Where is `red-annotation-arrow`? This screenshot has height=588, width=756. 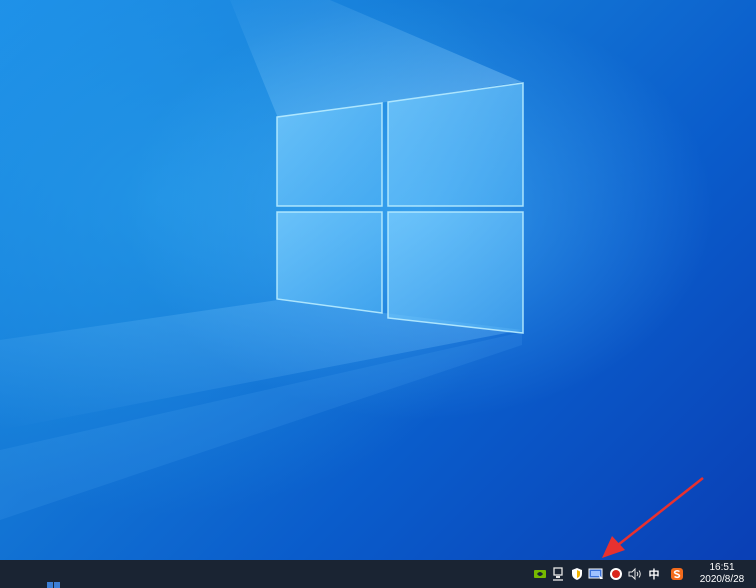
red-annotation-arrow is located at coordinates (653, 517).